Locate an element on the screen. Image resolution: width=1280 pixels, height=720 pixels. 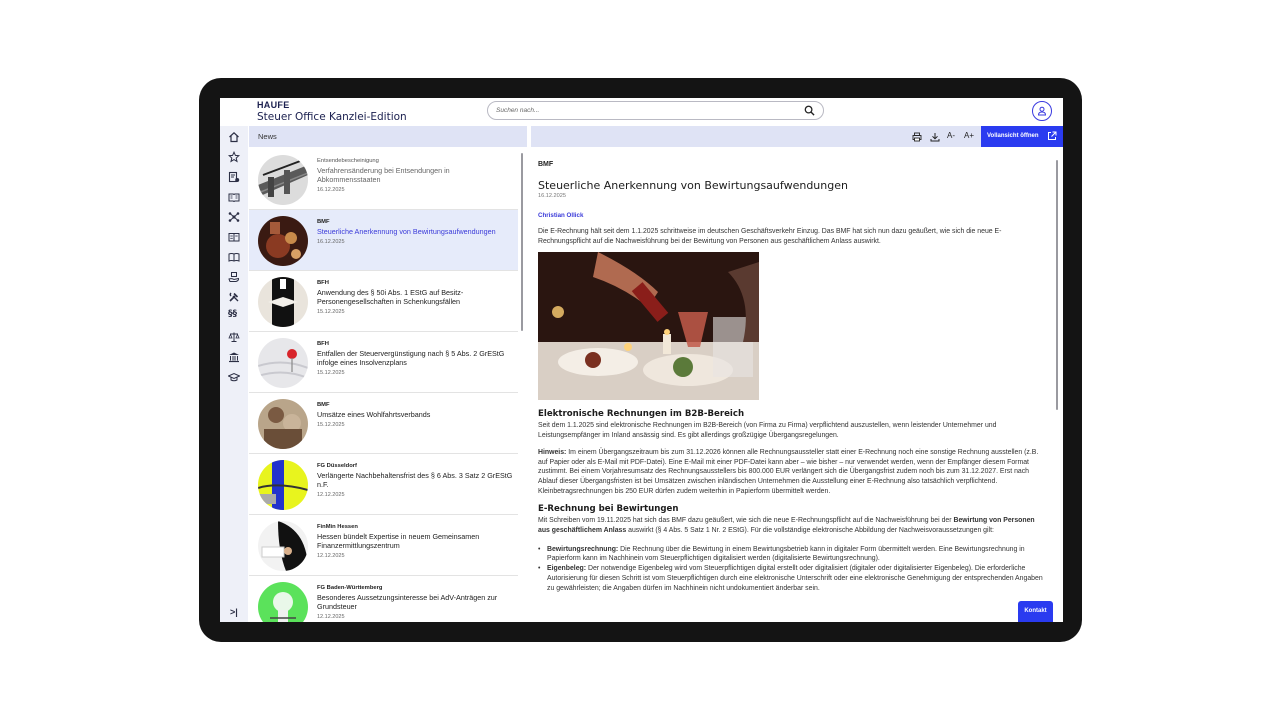
user-account-button is located at coordinates (1042, 111).